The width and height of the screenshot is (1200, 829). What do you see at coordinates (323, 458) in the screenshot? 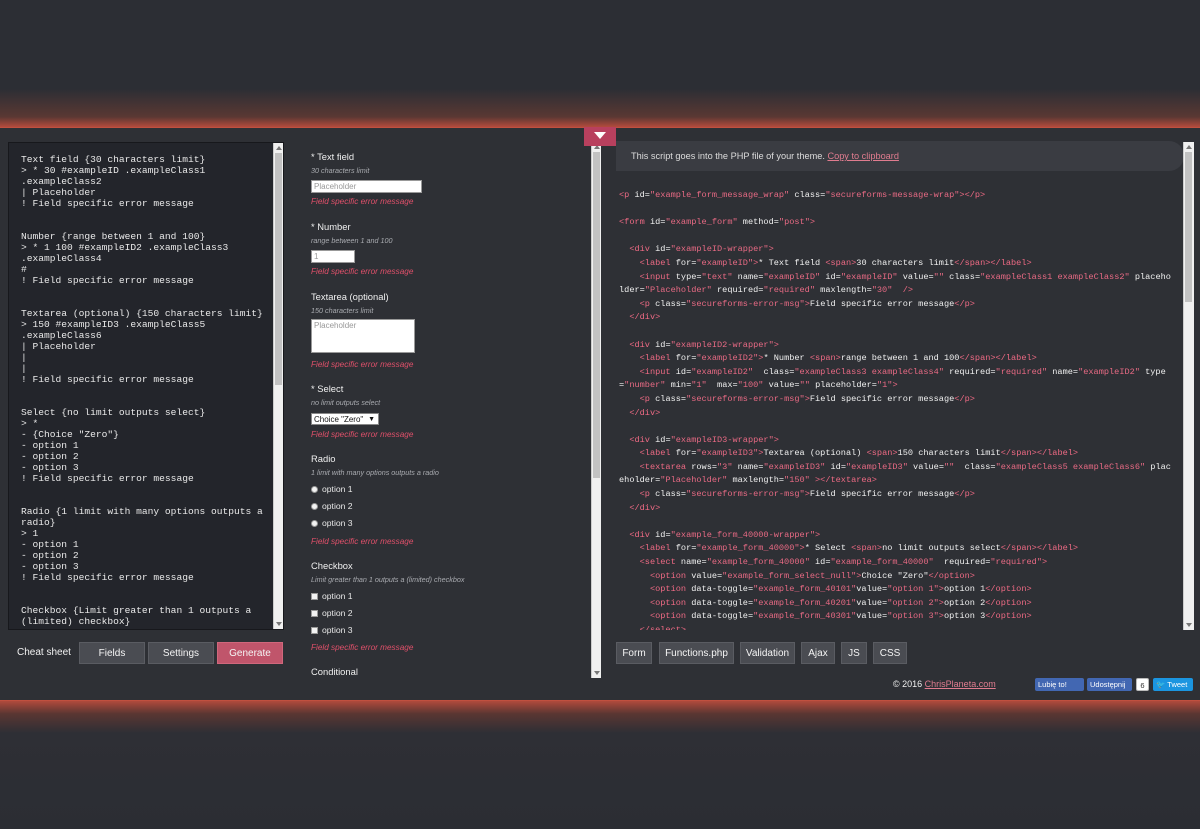
I see `radio-label: Radio` at bounding box center [323, 458].